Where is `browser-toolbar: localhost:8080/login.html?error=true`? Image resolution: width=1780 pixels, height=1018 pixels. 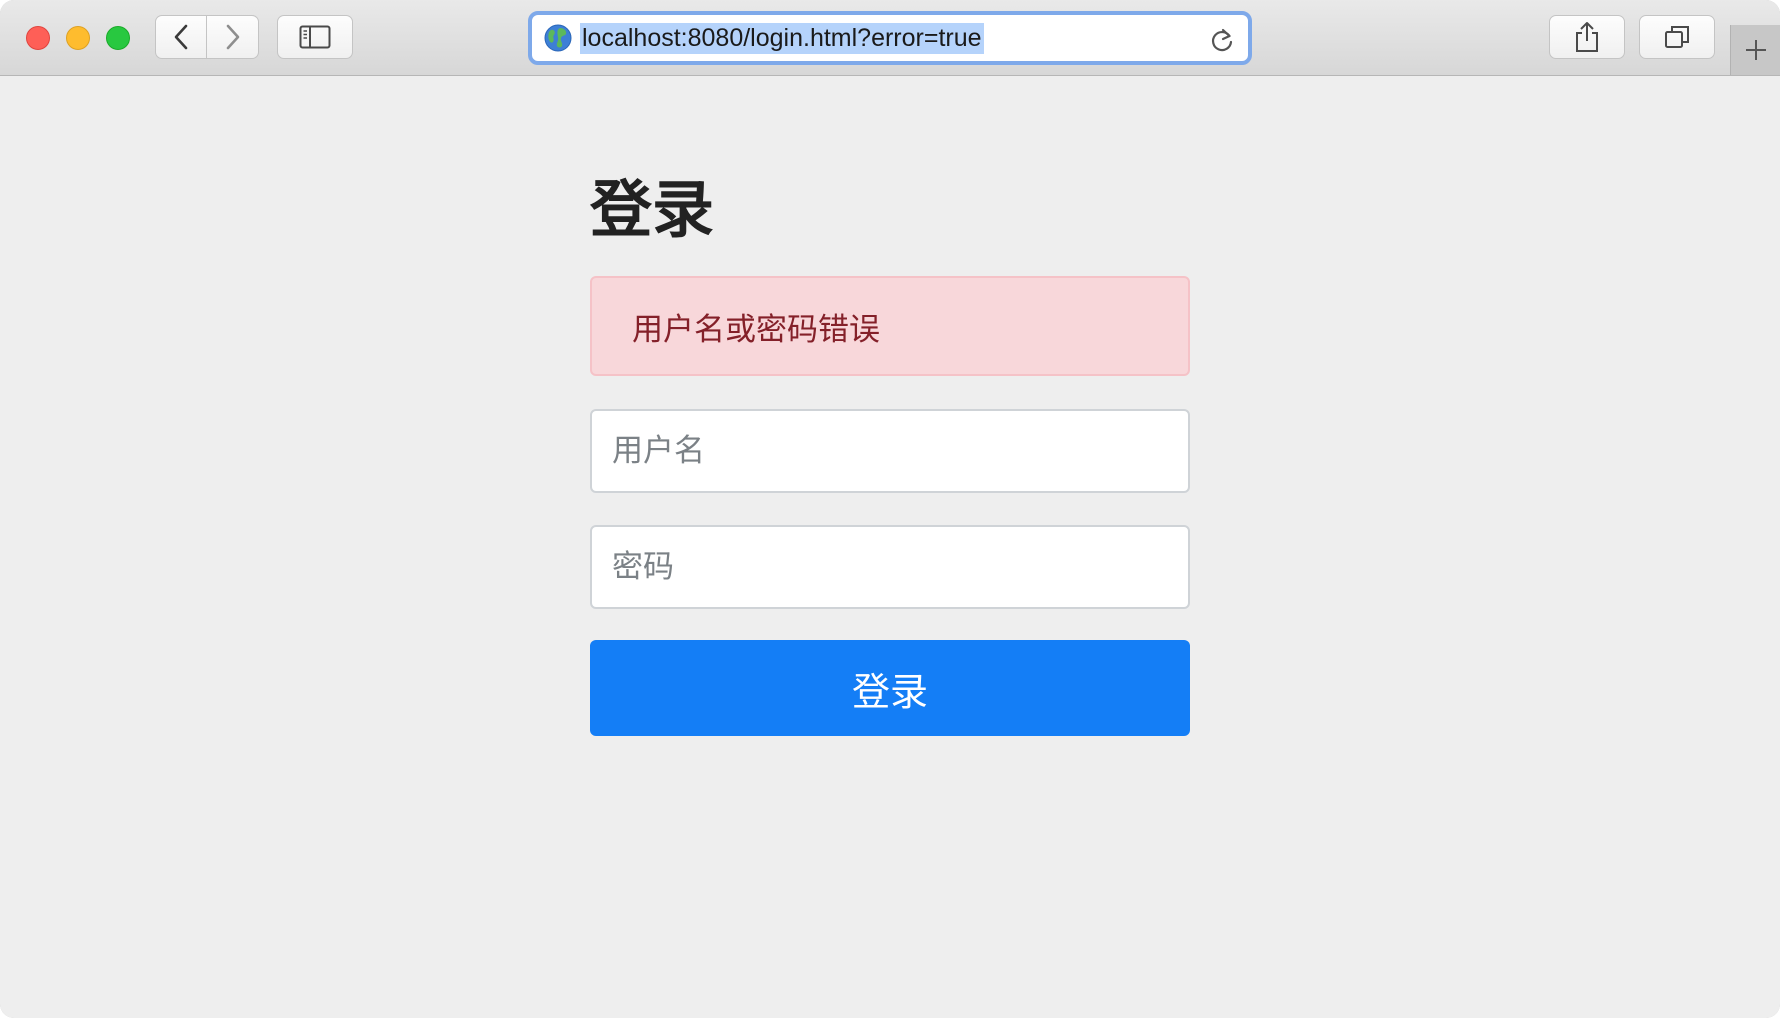
browser-toolbar: localhost:8080/login.html?error=true is located at coordinates (890, 38).